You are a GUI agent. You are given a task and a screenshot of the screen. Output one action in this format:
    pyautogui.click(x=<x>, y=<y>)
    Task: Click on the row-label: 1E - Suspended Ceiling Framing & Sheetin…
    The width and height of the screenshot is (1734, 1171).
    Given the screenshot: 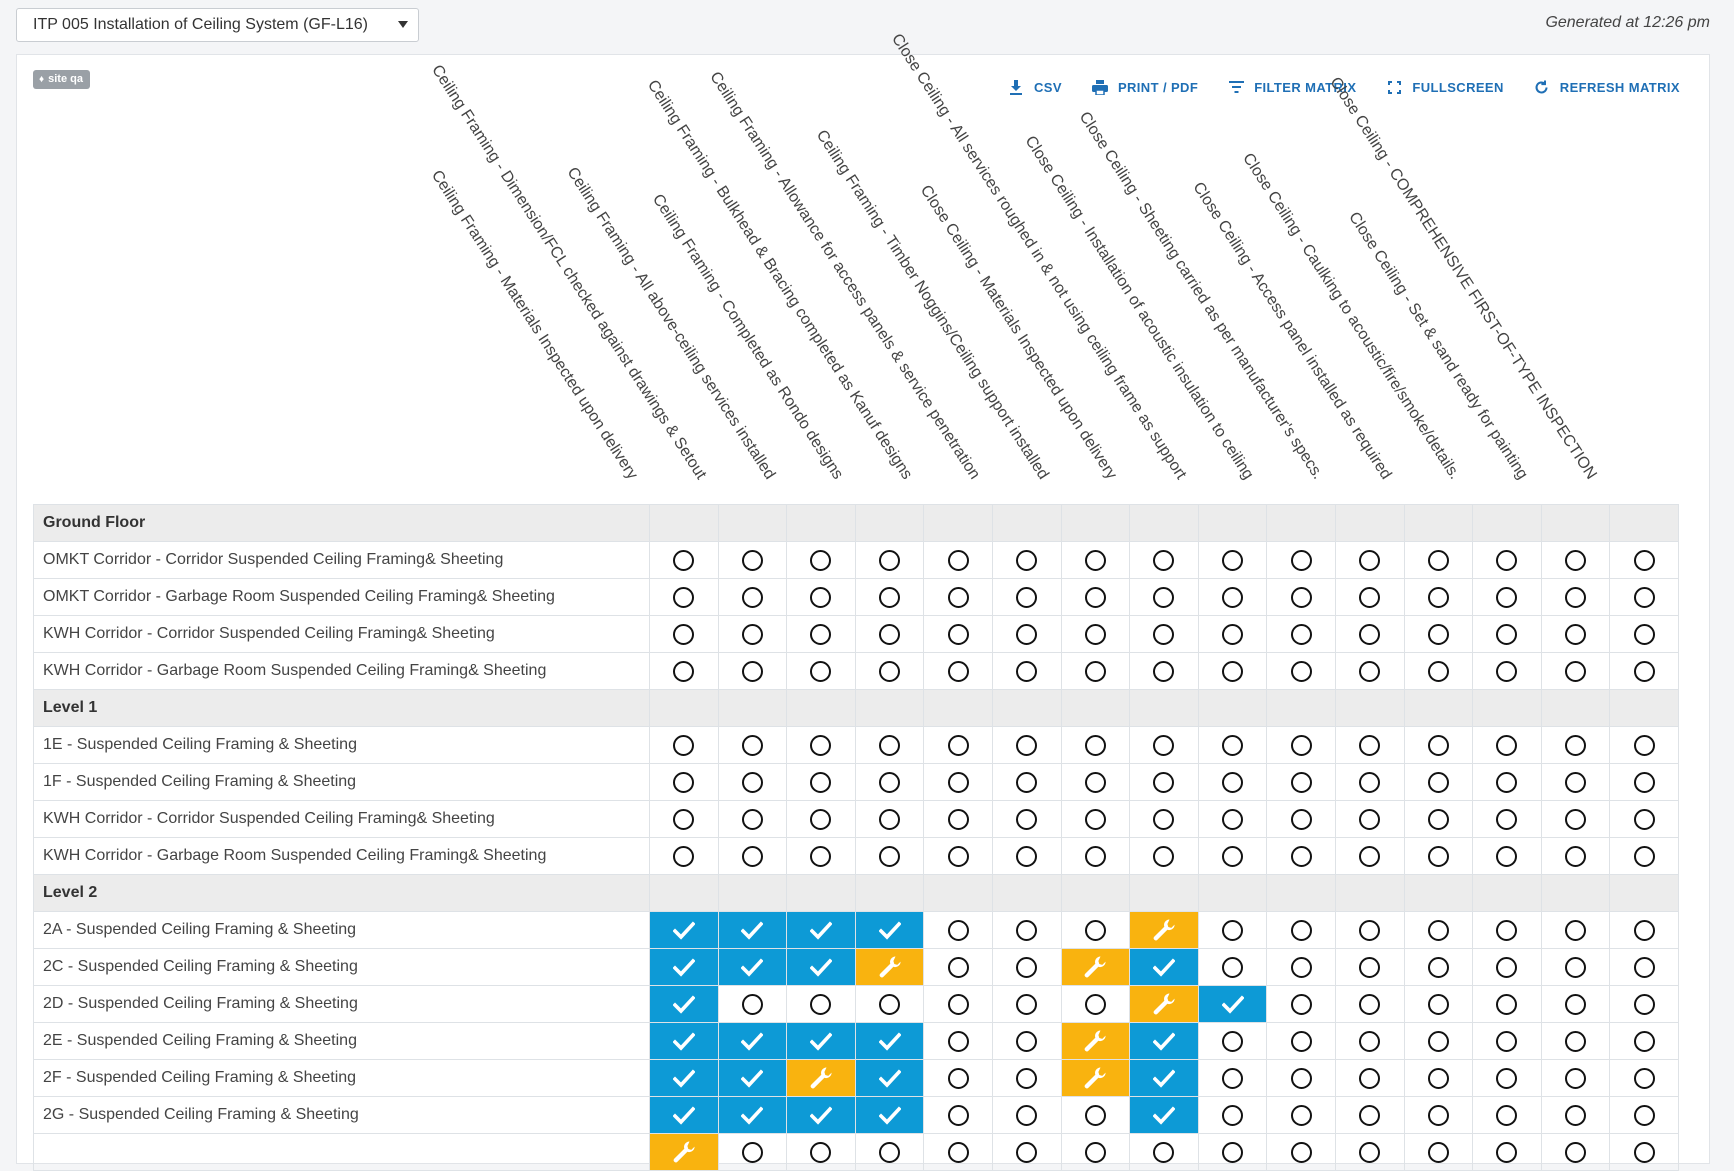 What is the action you would take?
    pyautogui.click(x=341, y=745)
    